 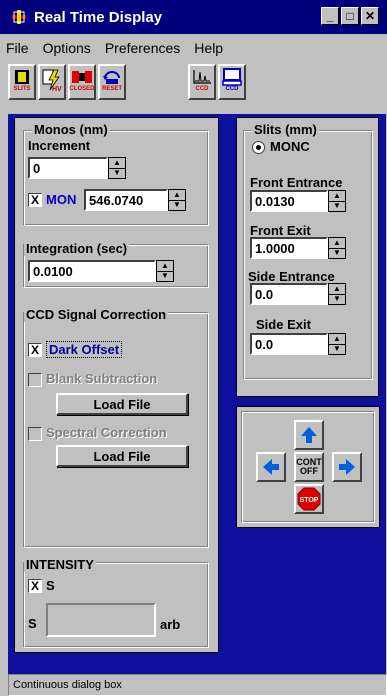 What do you see at coordinates (98, 17) in the screenshot?
I see `window-title: Real Time Display` at bounding box center [98, 17].